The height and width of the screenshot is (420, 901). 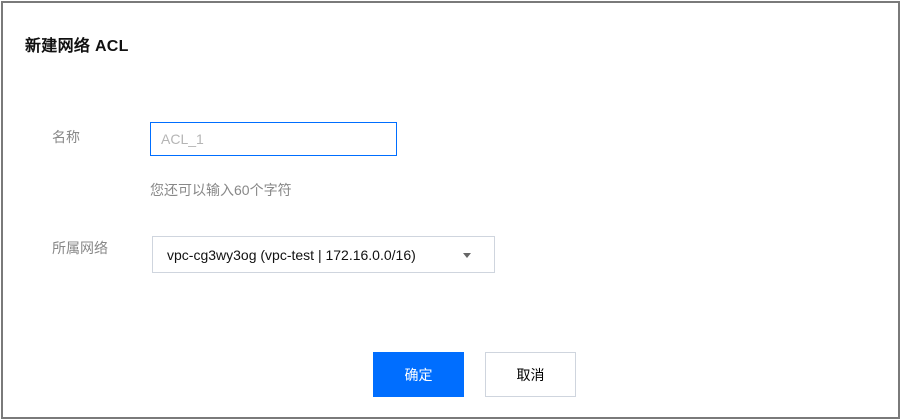 What do you see at coordinates (418, 374) in the screenshot?
I see `confirm-button: 确定` at bounding box center [418, 374].